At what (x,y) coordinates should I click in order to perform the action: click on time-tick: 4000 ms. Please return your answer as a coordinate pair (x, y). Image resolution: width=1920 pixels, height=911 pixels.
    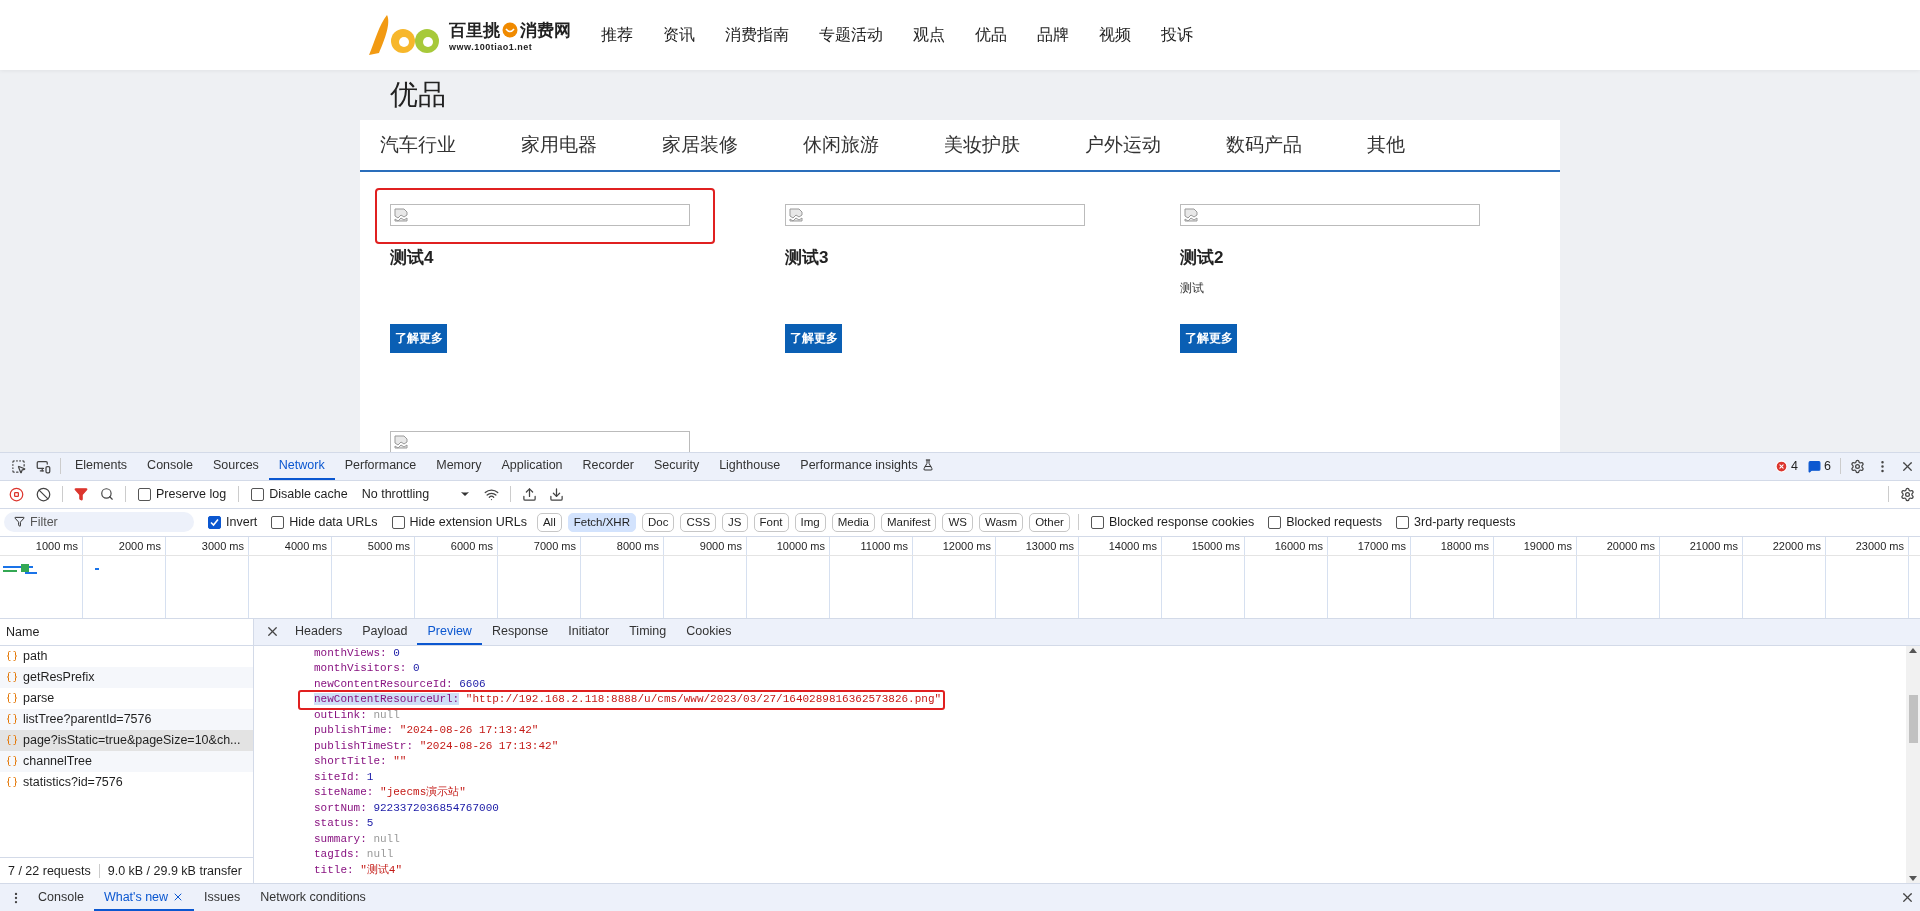
    Looking at the image, I should click on (290, 545).